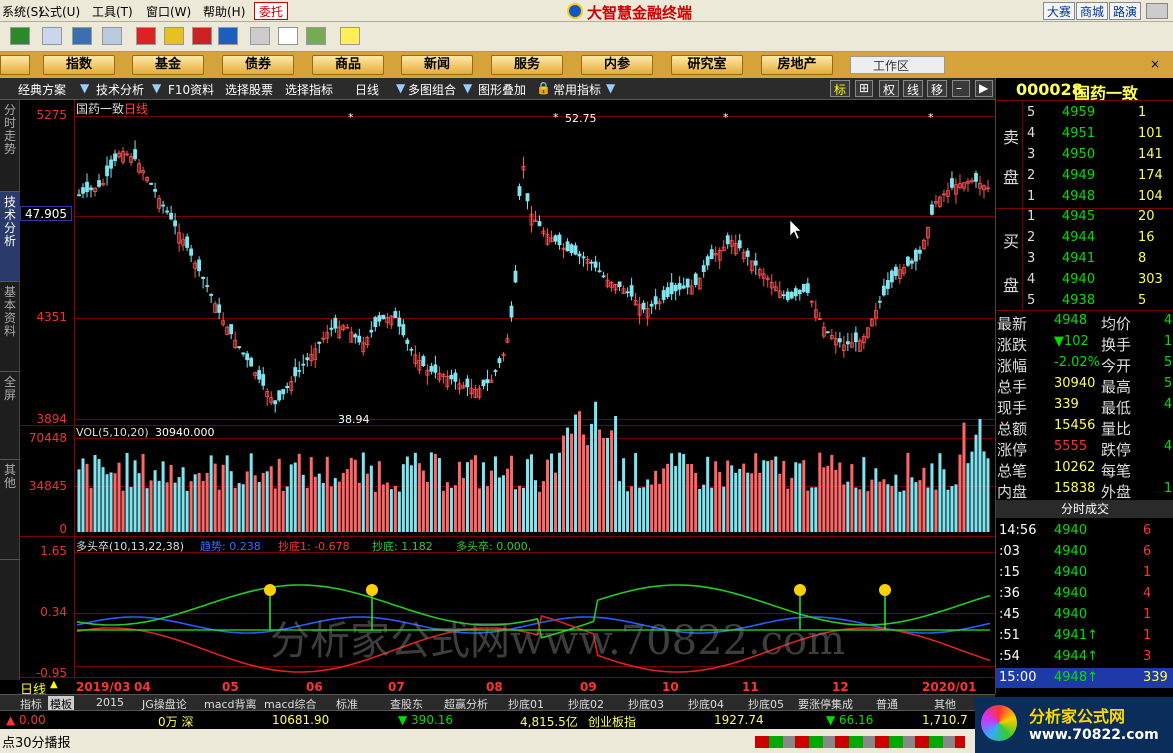  What do you see at coordinates (1075, 488) in the screenshot?
I see `stat-value: 15838` at bounding box center [1075, 488].